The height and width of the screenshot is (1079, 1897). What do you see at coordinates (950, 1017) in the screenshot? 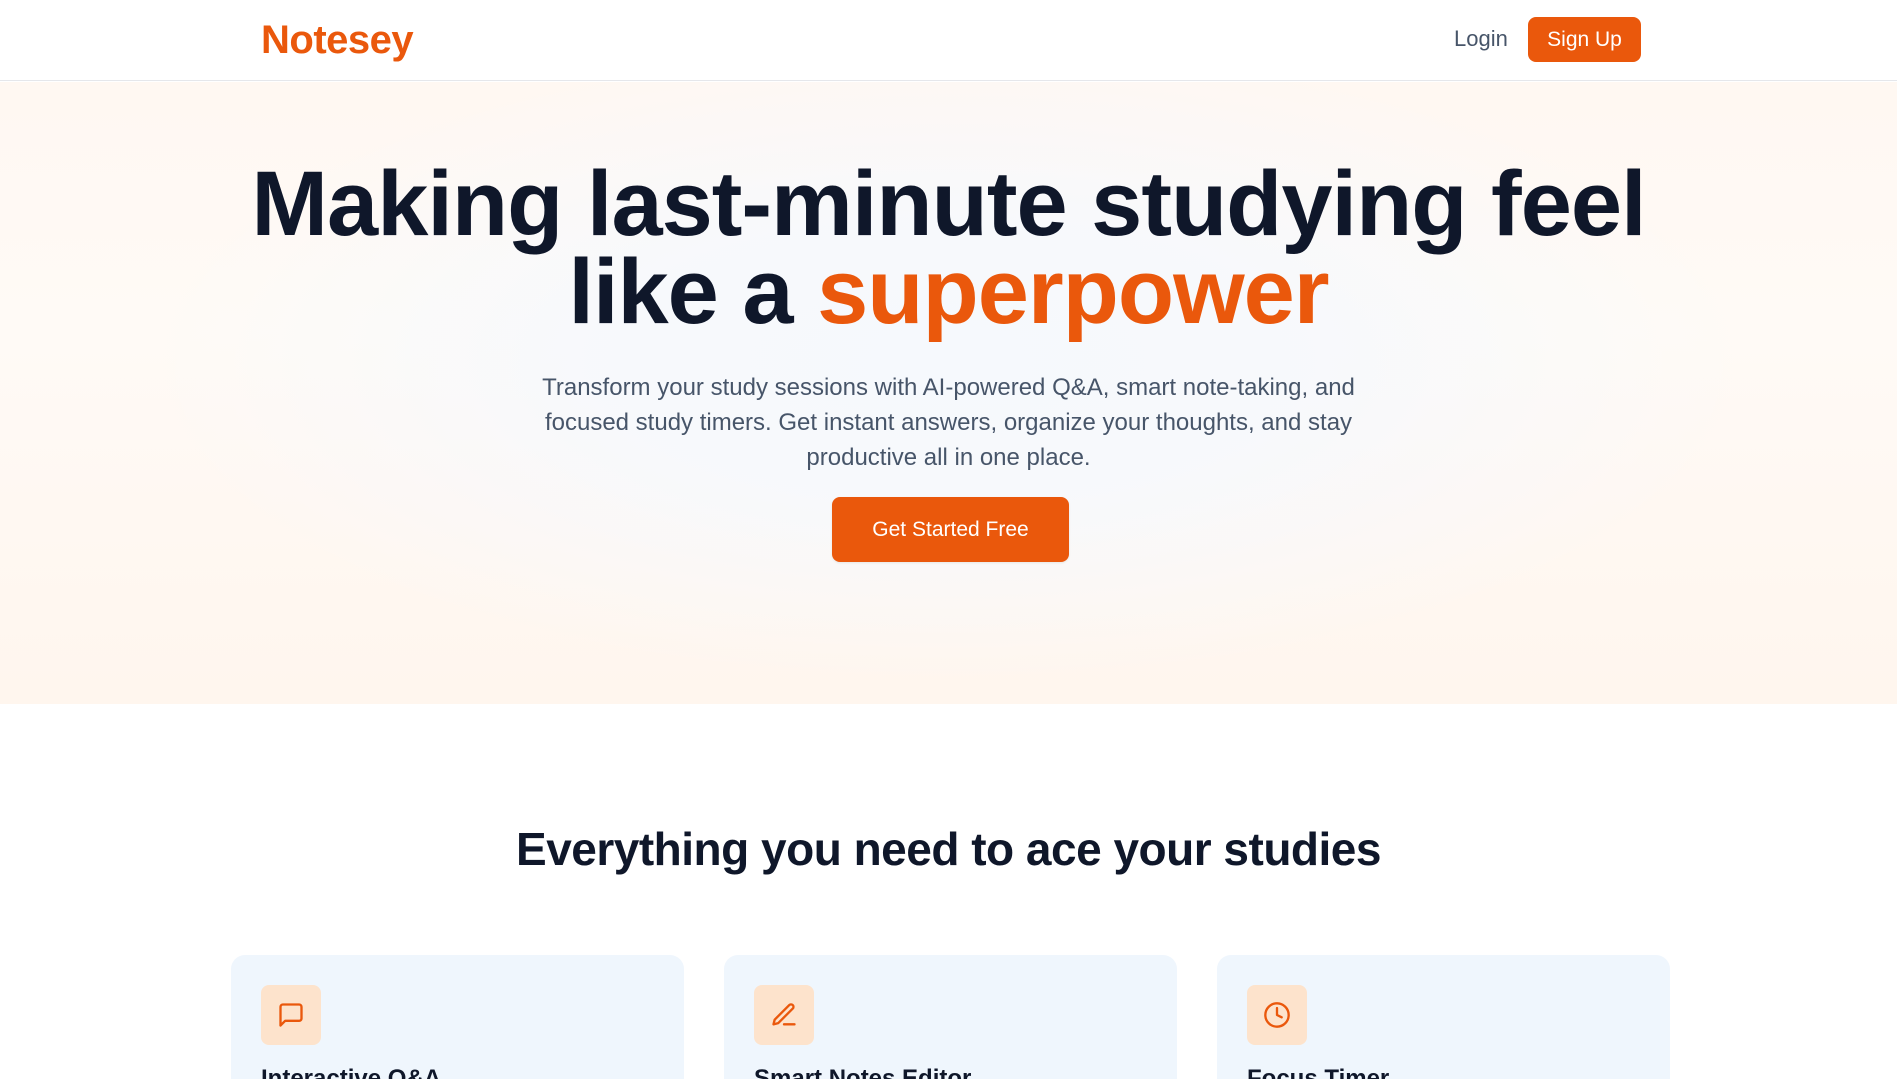
I see `feature-card-notes: Smart Notes Editor` at bounding box center [950, 1017].